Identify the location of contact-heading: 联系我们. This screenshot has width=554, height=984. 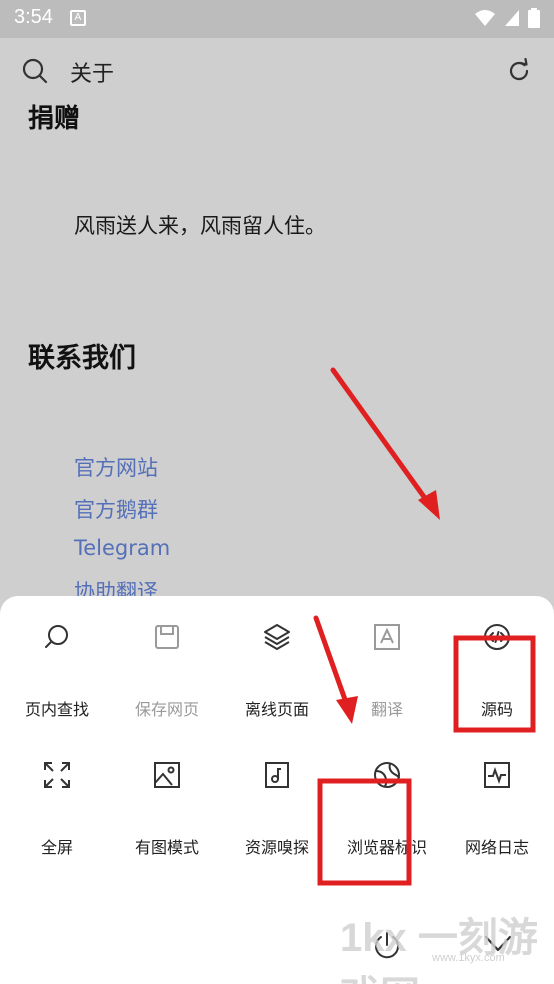
(82, 358).